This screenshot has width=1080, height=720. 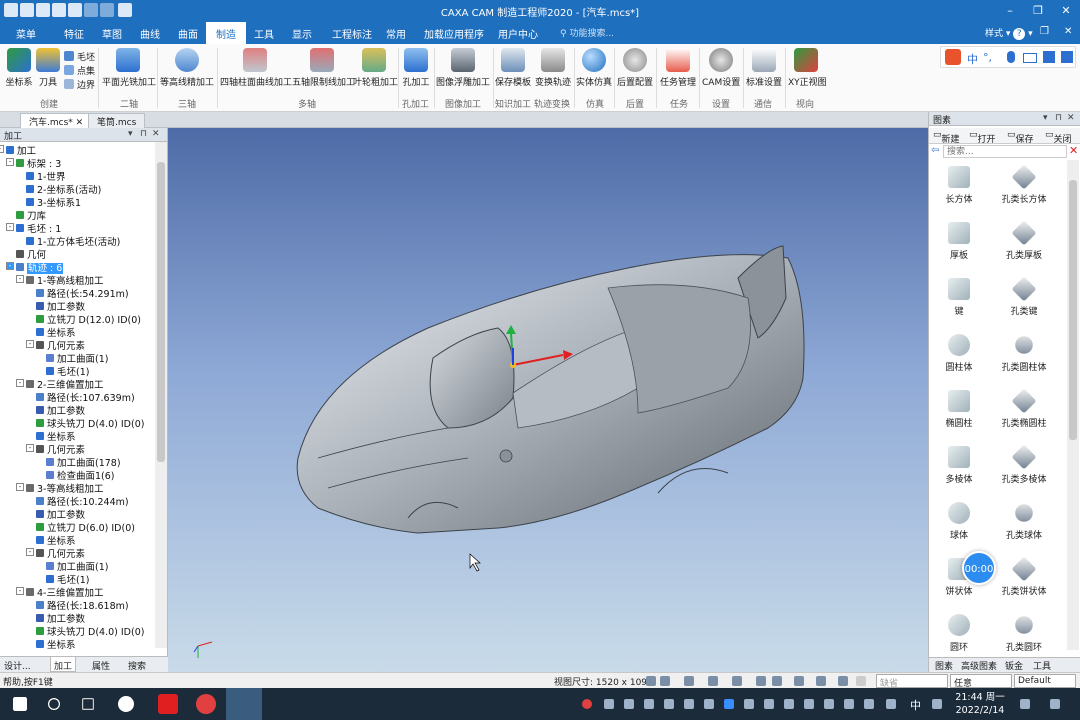 I want to click on tree-node: 3-坐标系1, so click(x=53, y=202).